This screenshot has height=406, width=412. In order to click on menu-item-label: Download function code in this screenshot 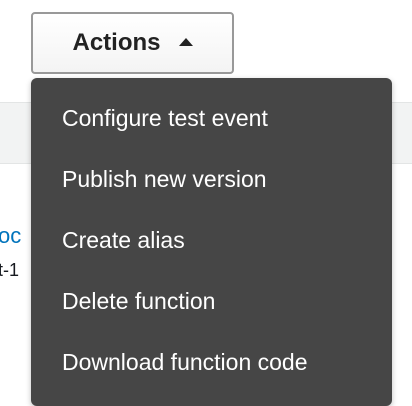, I will do `click(185, 362)`.